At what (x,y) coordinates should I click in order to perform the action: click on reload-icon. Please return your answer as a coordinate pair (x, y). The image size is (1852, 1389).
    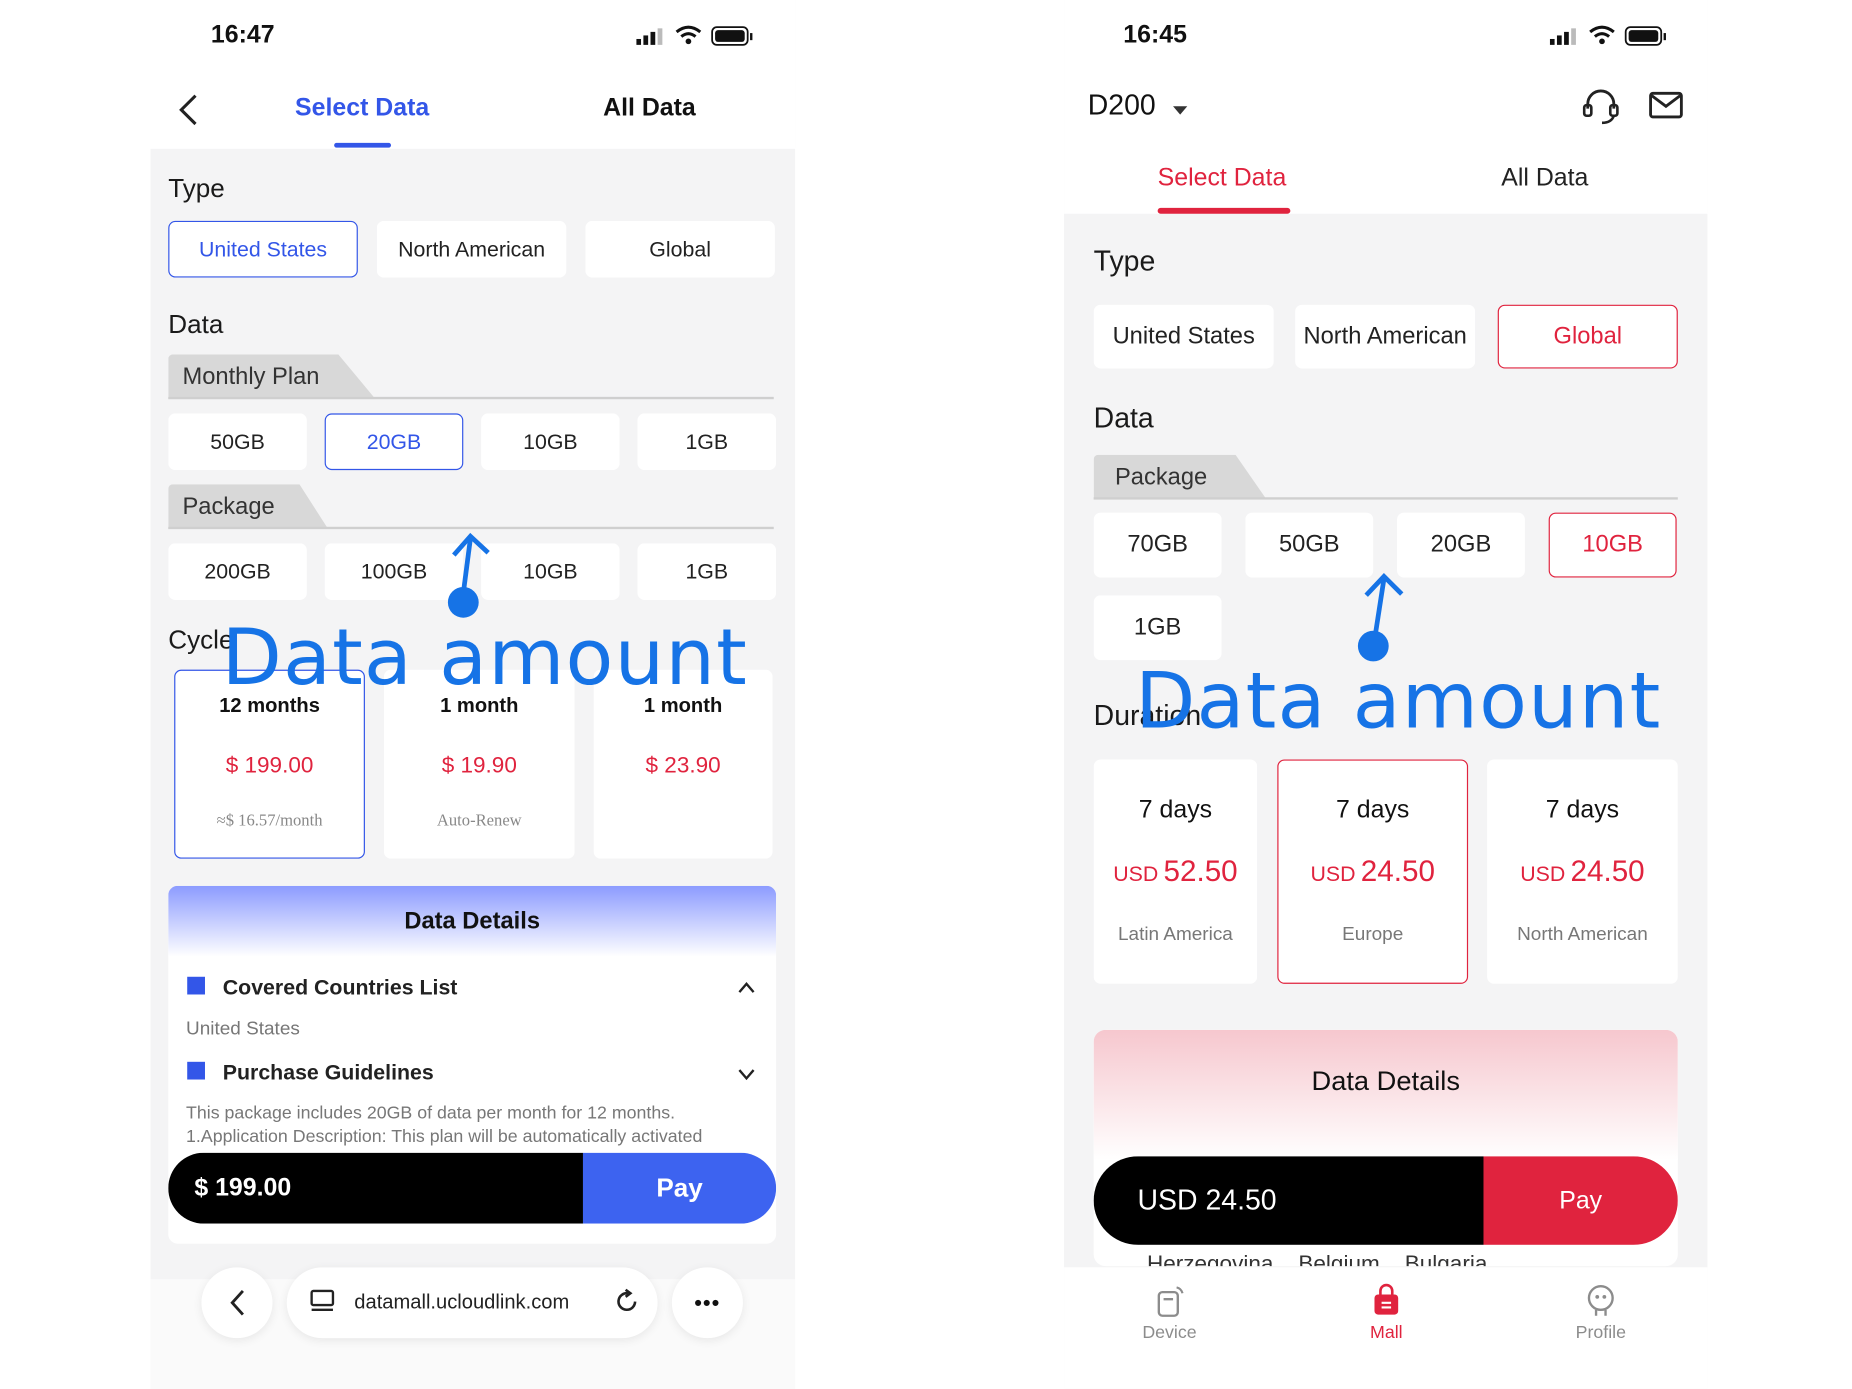
    Looking at the image, I should click on (627, 1304).